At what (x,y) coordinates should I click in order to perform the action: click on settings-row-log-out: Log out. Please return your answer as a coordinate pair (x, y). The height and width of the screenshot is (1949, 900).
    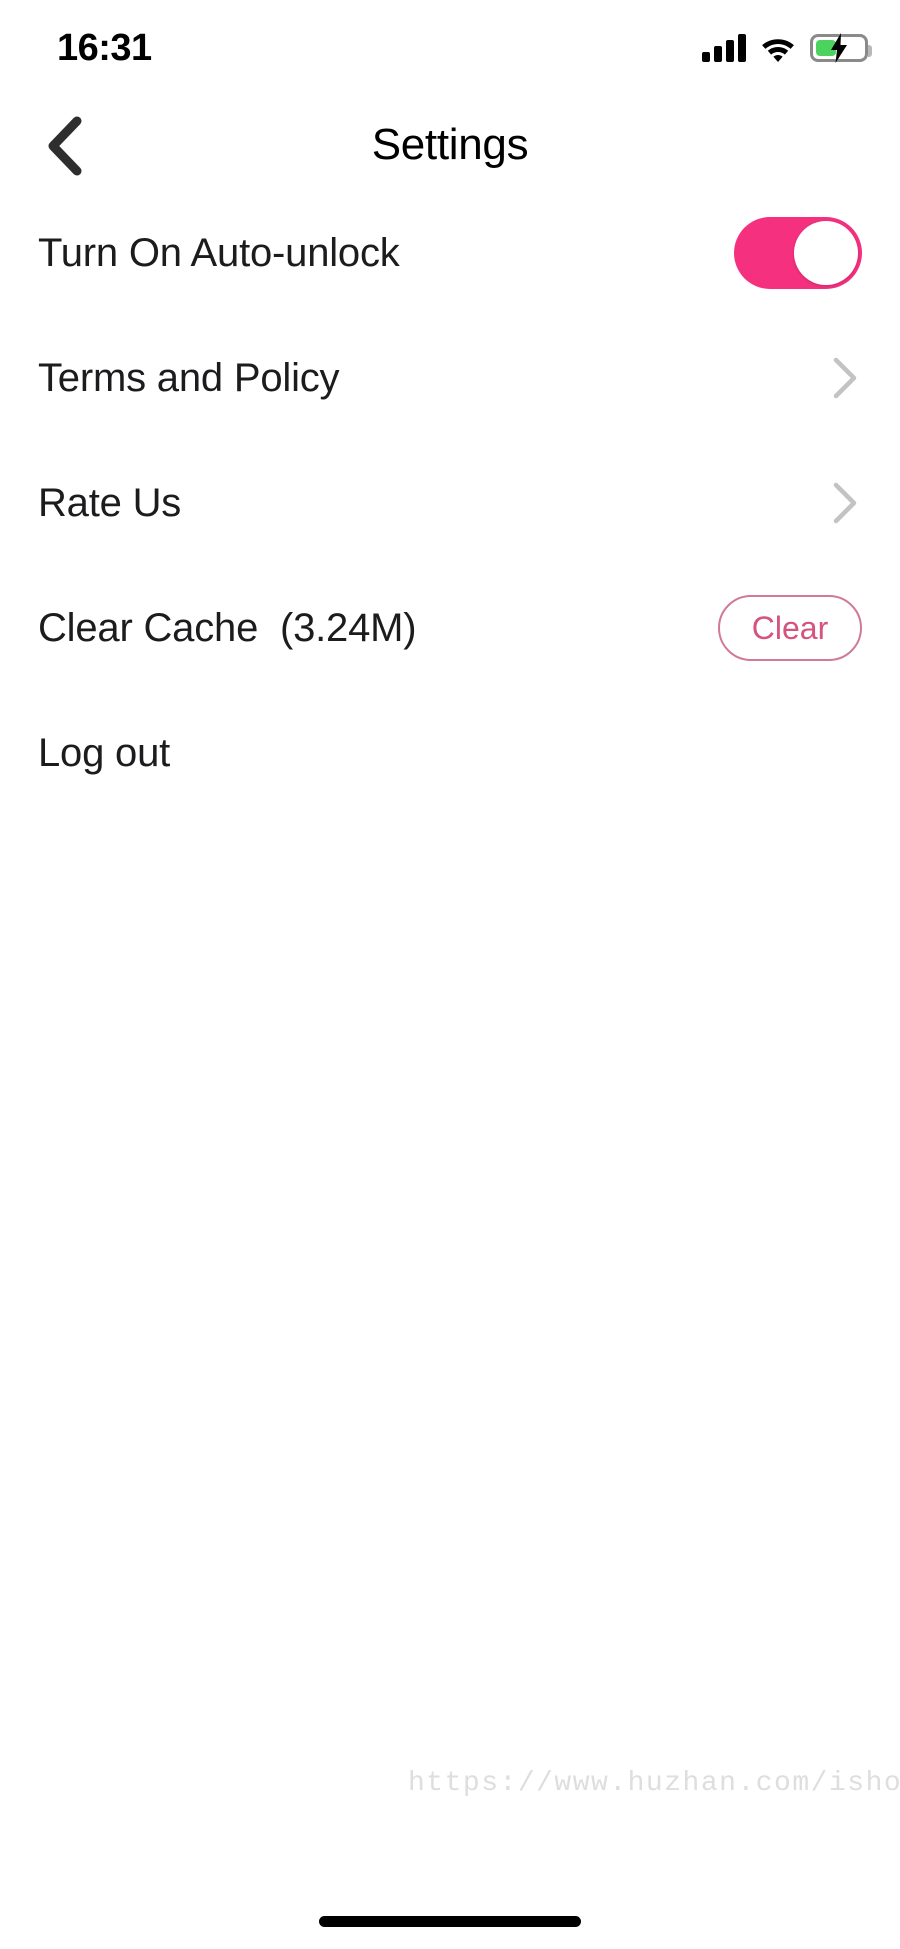
    Looking at the image, I should click on (450, 752).